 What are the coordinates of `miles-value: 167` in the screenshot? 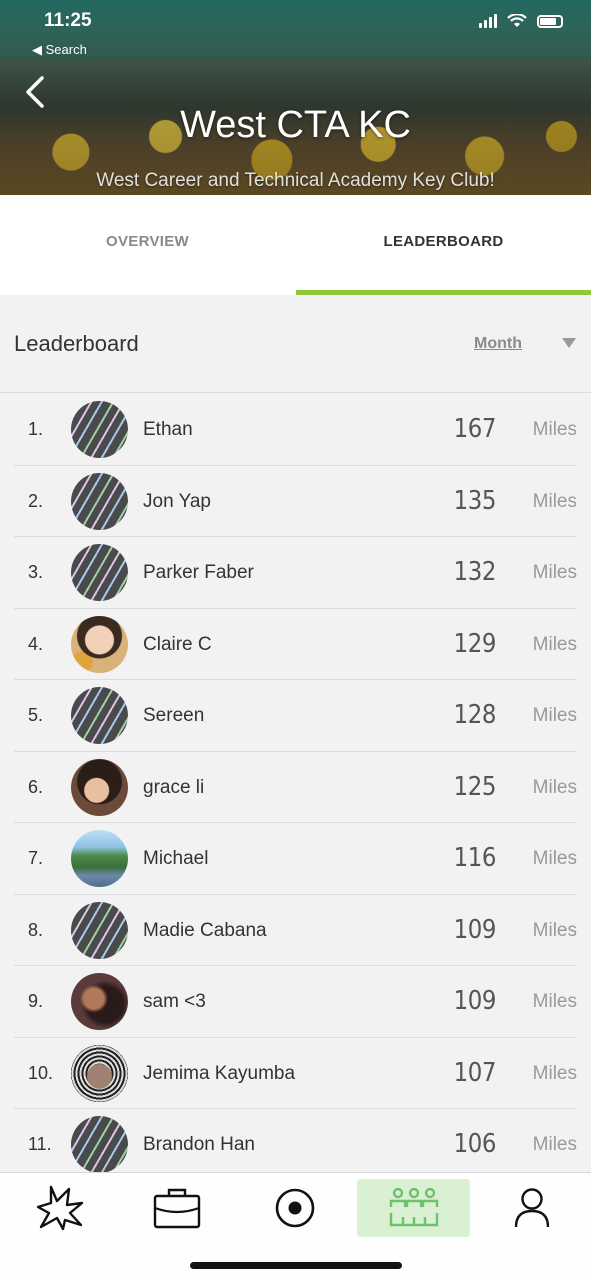 It's located at (475, 429).